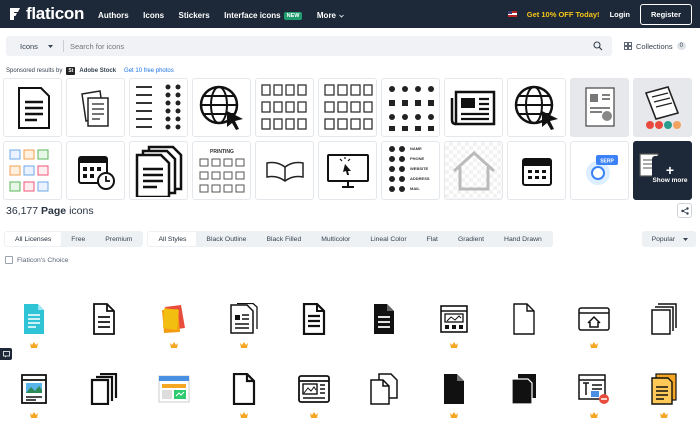 The image size is (700, 445). Describe the element at coordinates (37, 260) in the screenshot. I see `flaticons-choice-toggle: Flaticon's Choice` at that location.